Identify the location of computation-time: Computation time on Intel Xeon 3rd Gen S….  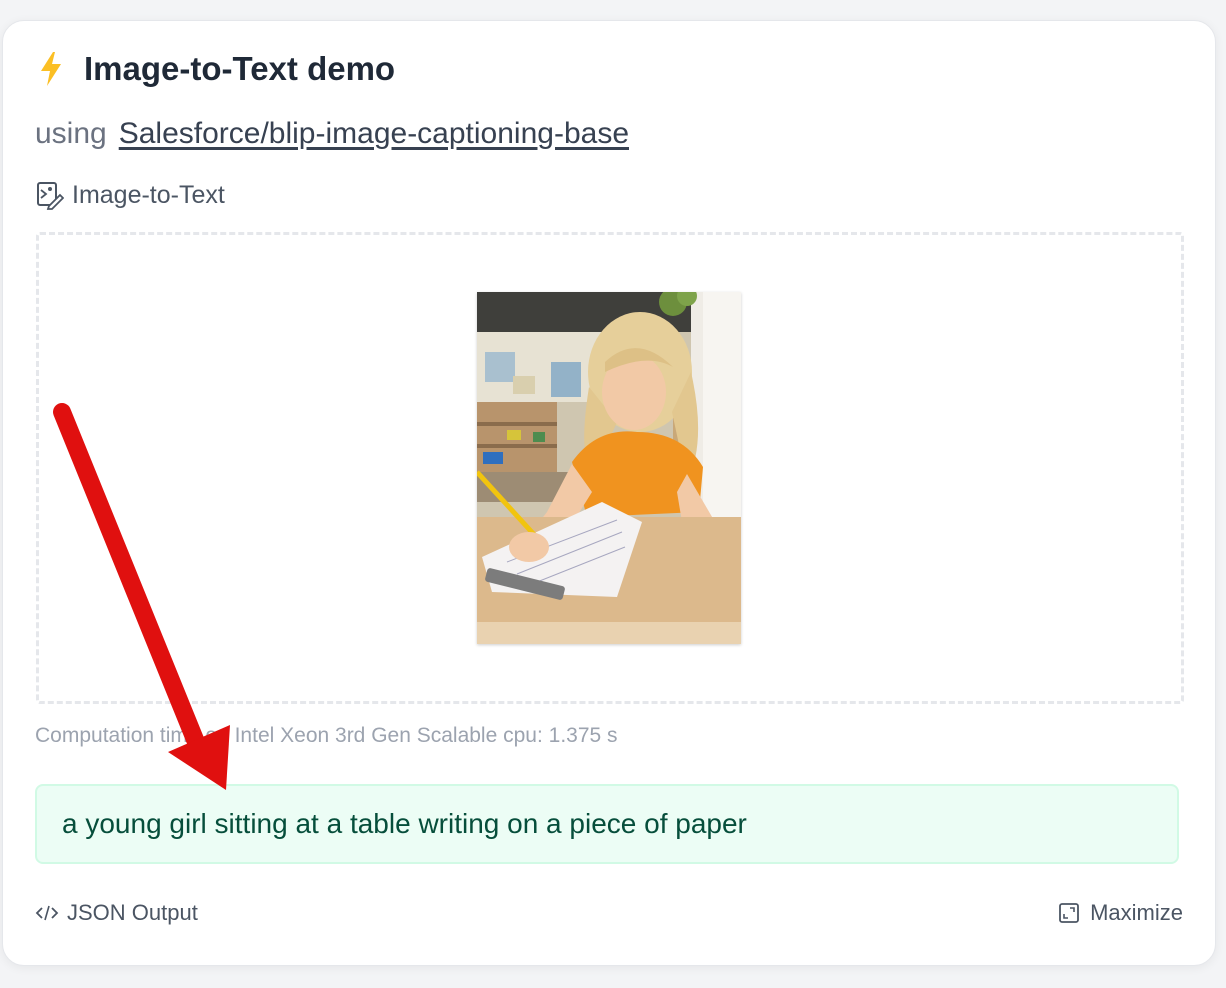
(326, 735).